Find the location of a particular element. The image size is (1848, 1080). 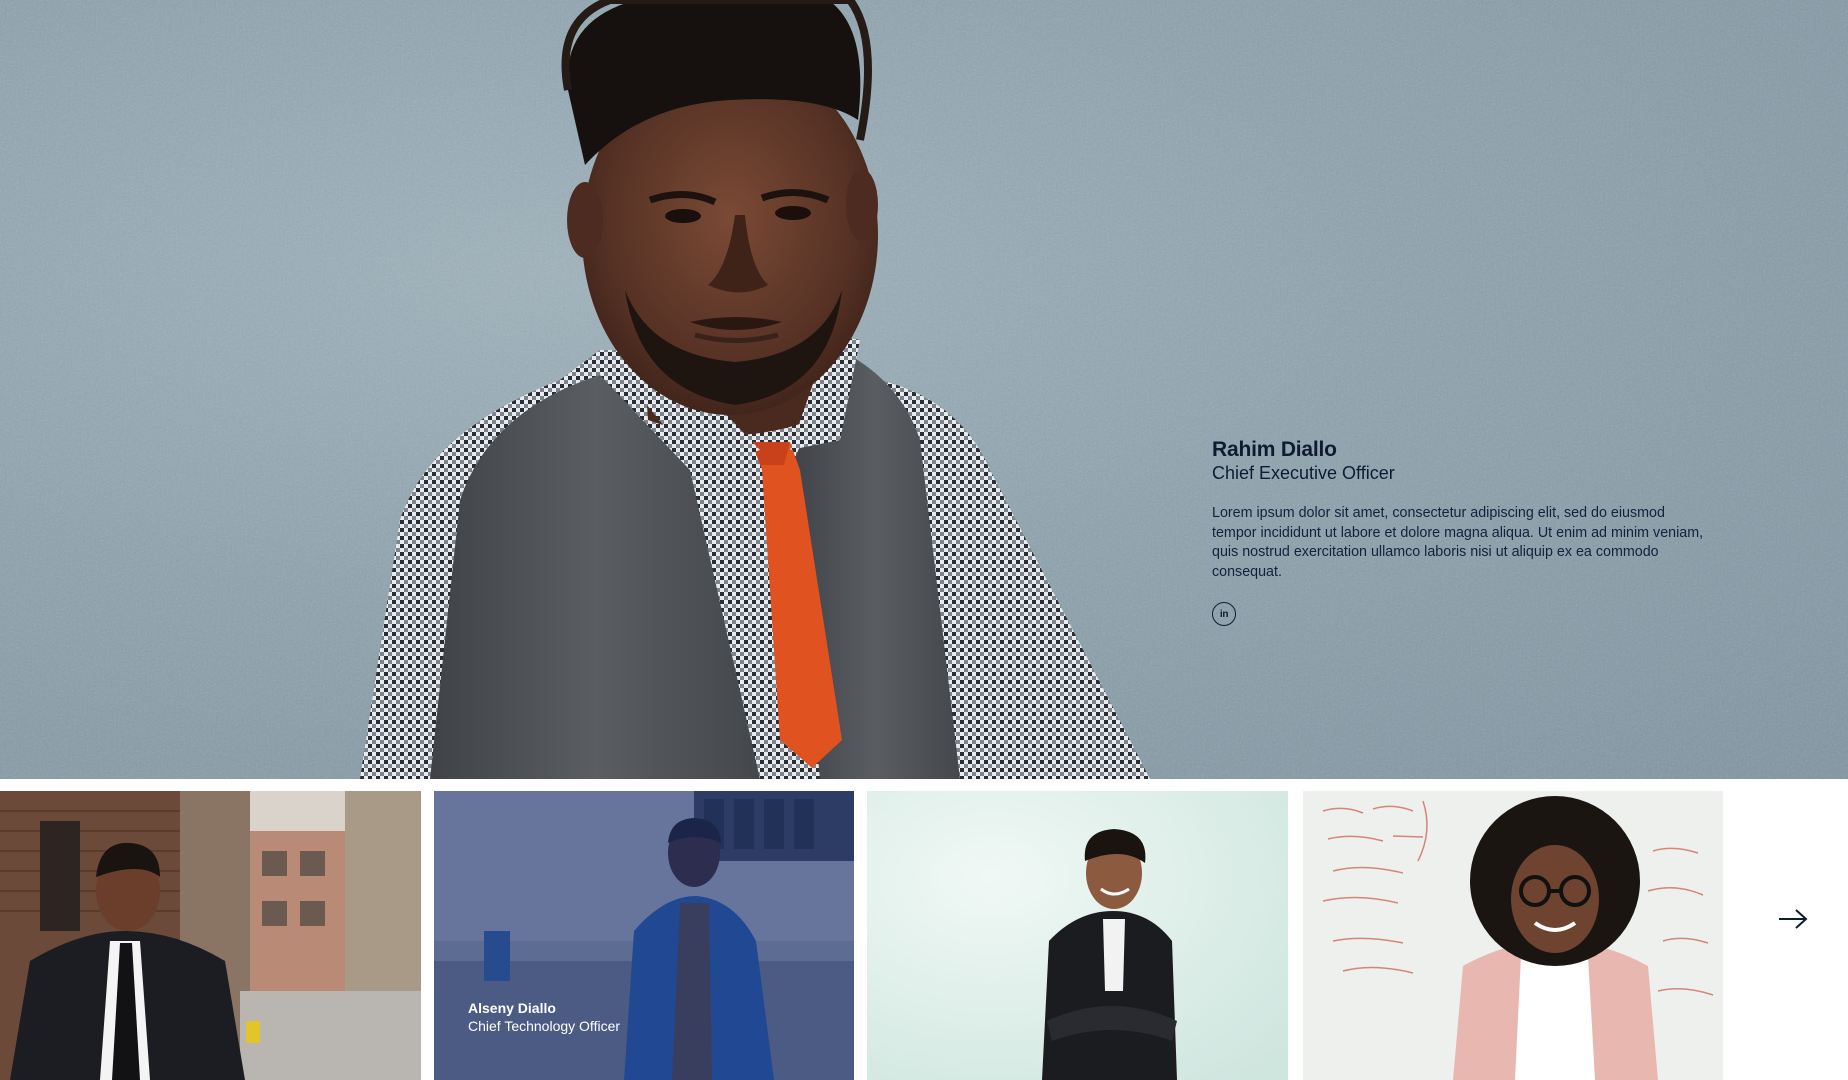

team-card-caption: Alseny Diallo Chief Technology Officer is located at coordinates (544, 1017).